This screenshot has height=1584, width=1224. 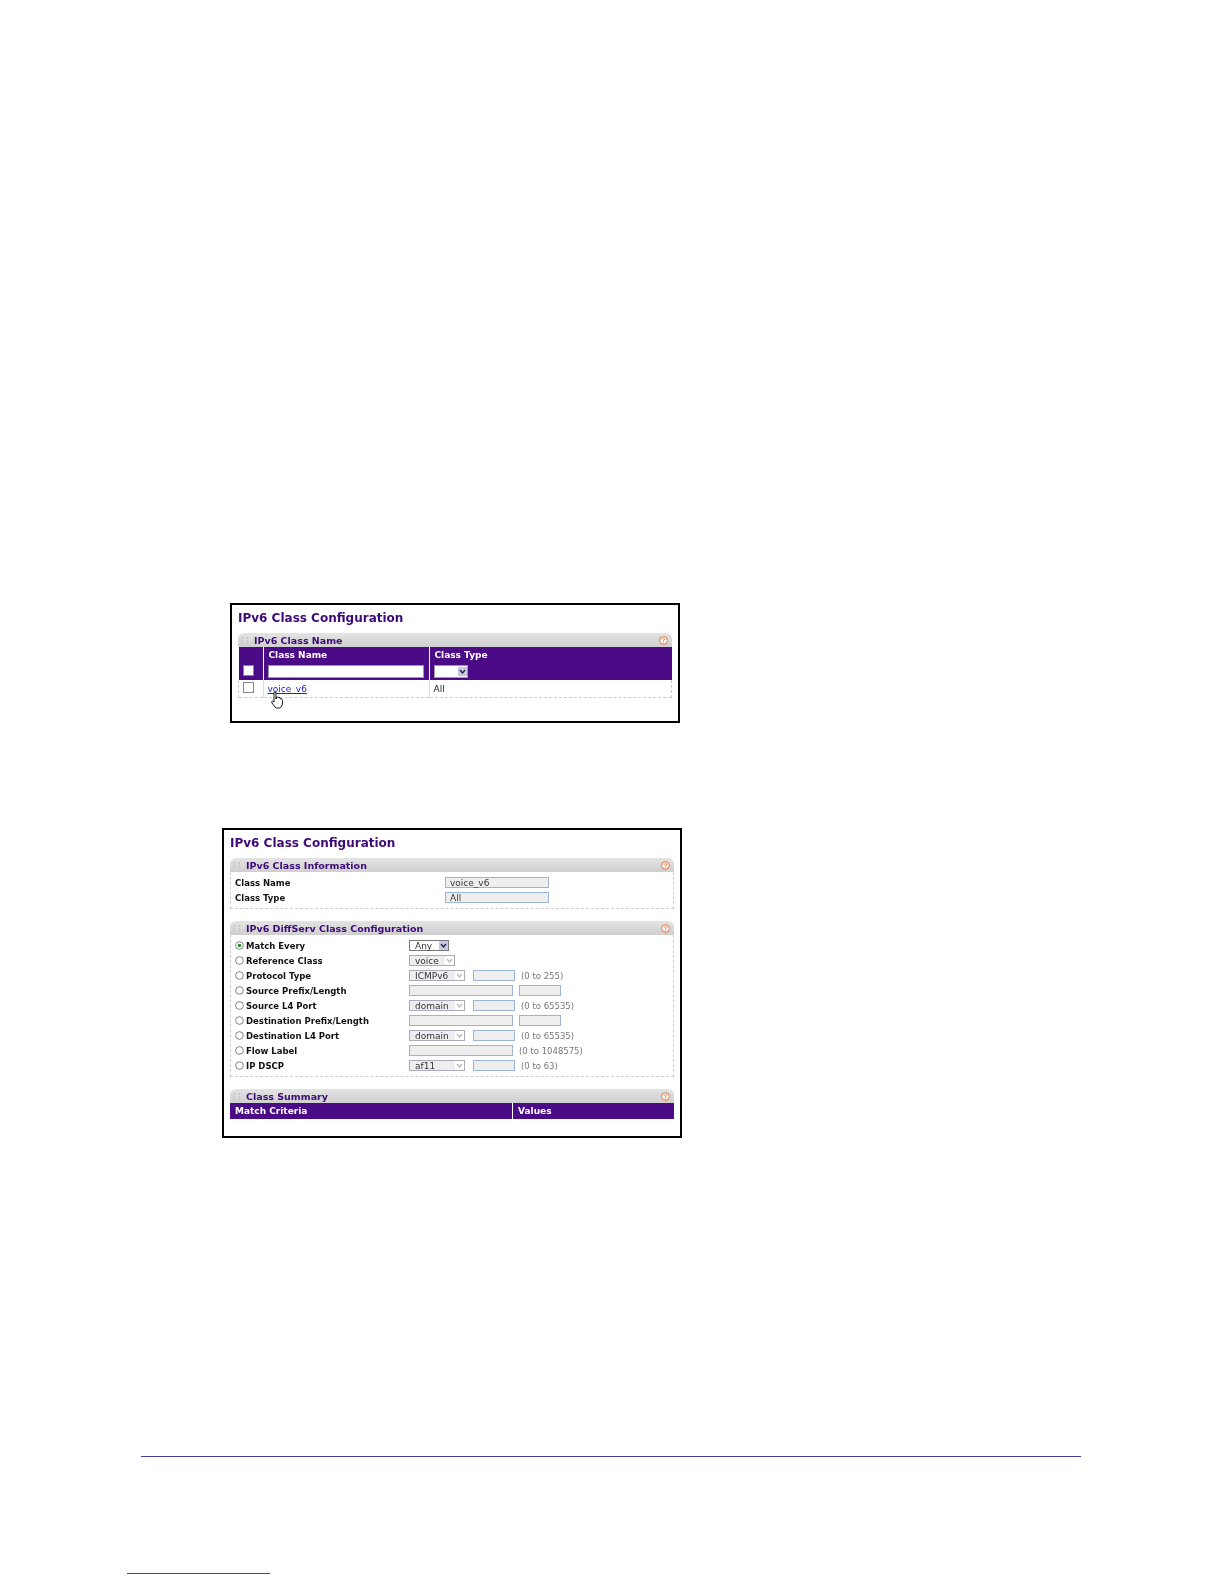 What do you see at coordinates (282, 1005) in the screenshot?
I see `option-label: Source L4 Port` at bounding box center [282, 1005].